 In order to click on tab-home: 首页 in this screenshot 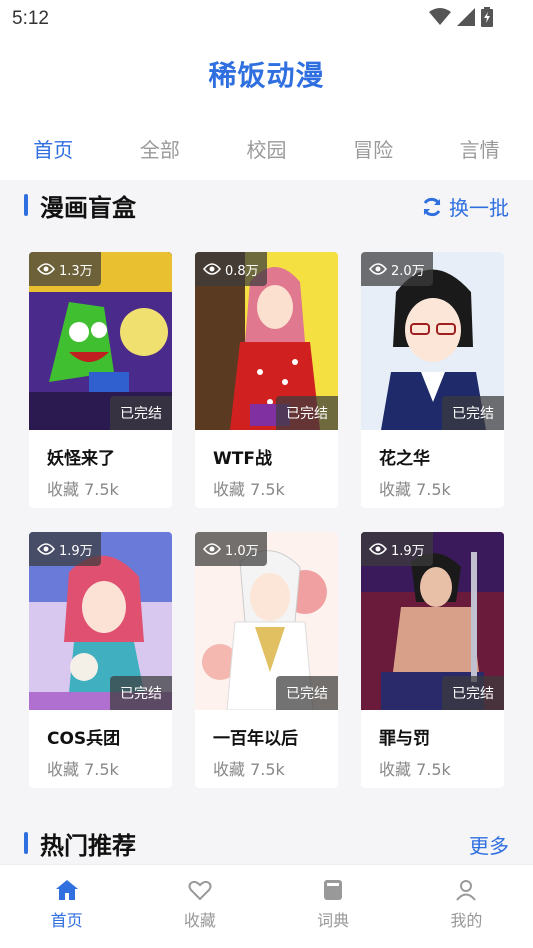, I will do `click(53, 148)`.